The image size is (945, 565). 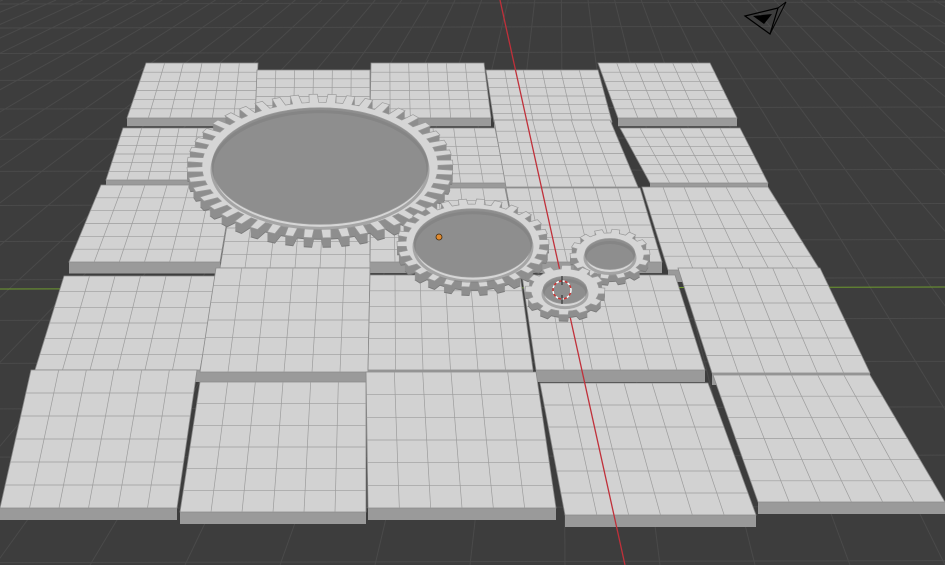 I want to click on object-origin-dot, so click(x=439, y=237).